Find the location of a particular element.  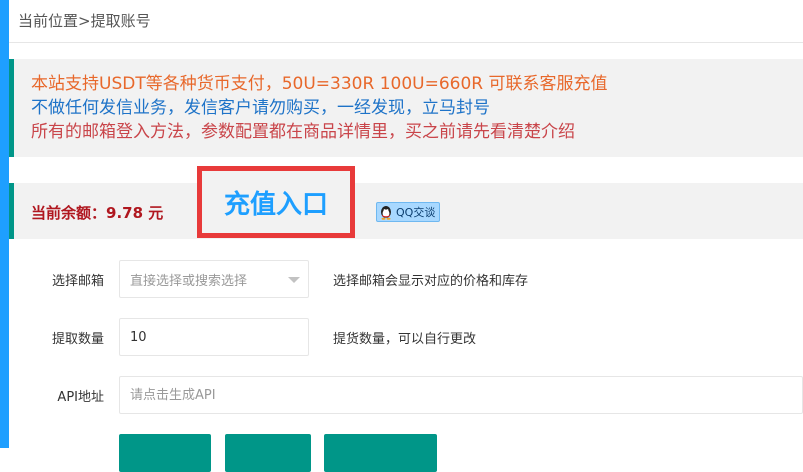

form-row-api: API地址 is located at coordinates (406, 396).